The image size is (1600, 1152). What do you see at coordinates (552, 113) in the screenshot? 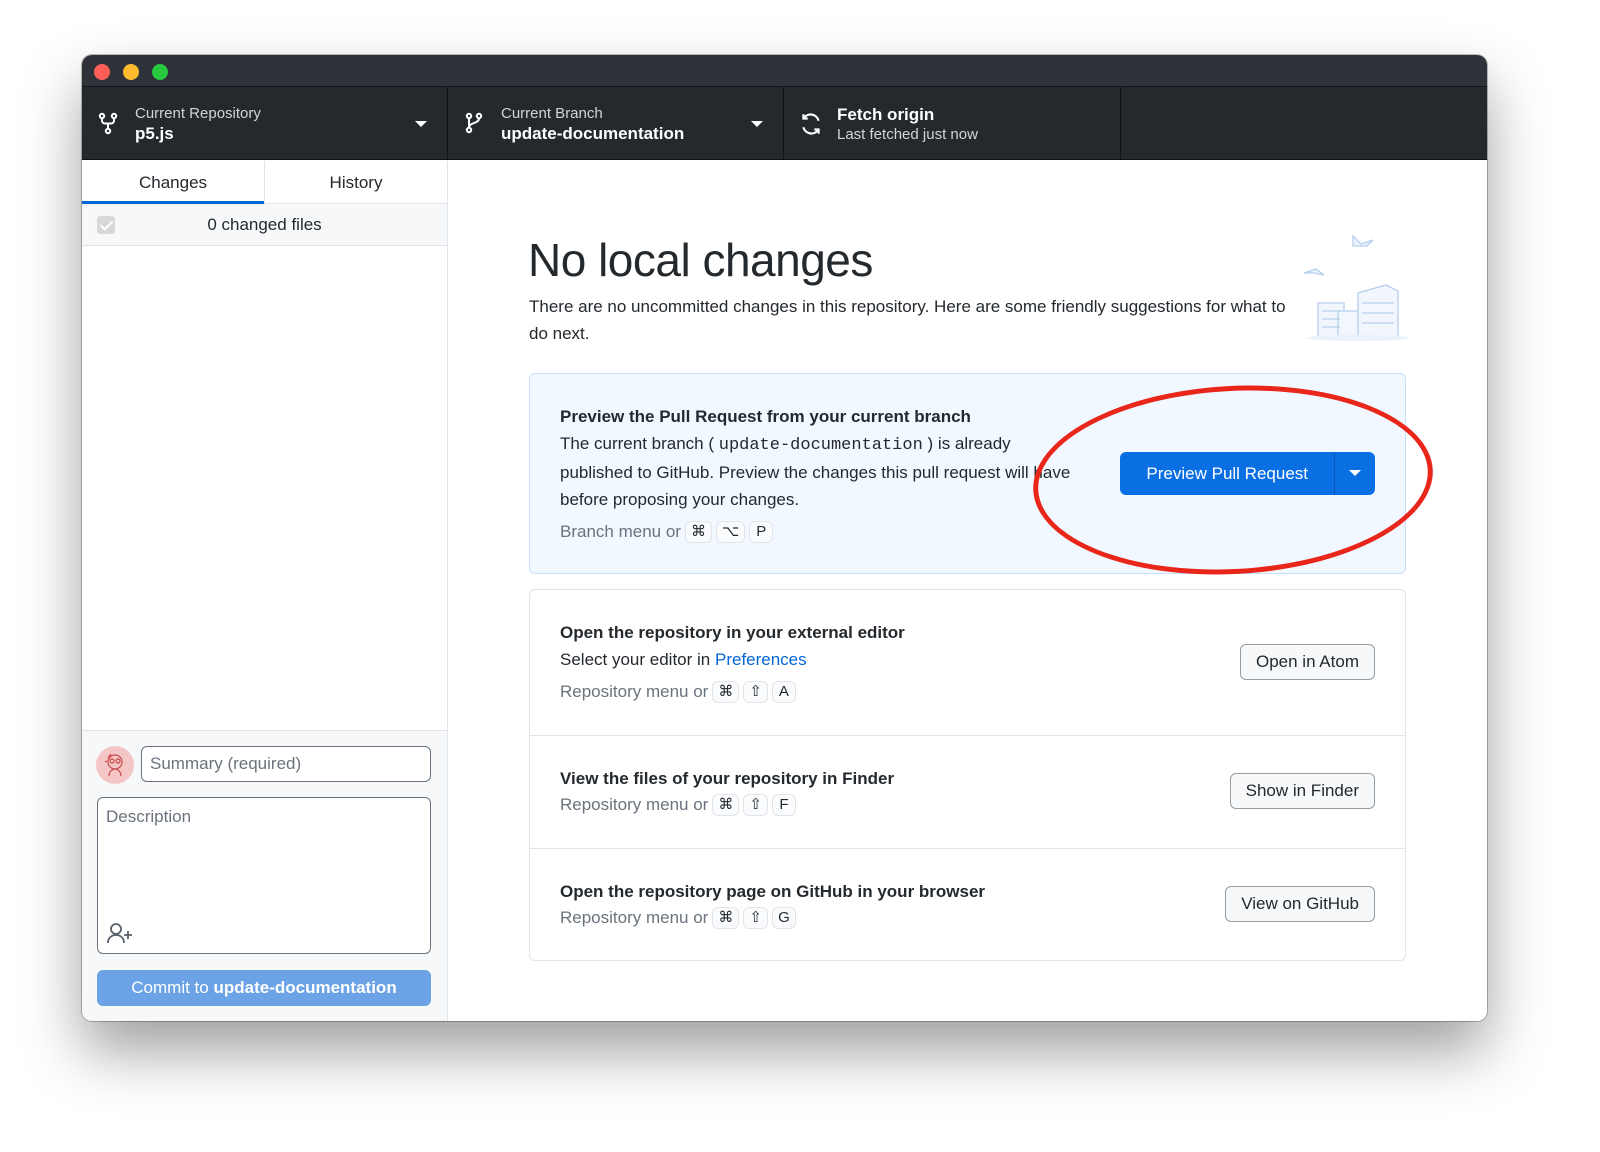
I see `branch-label: Current Branch` at bounding box center [552, 113].